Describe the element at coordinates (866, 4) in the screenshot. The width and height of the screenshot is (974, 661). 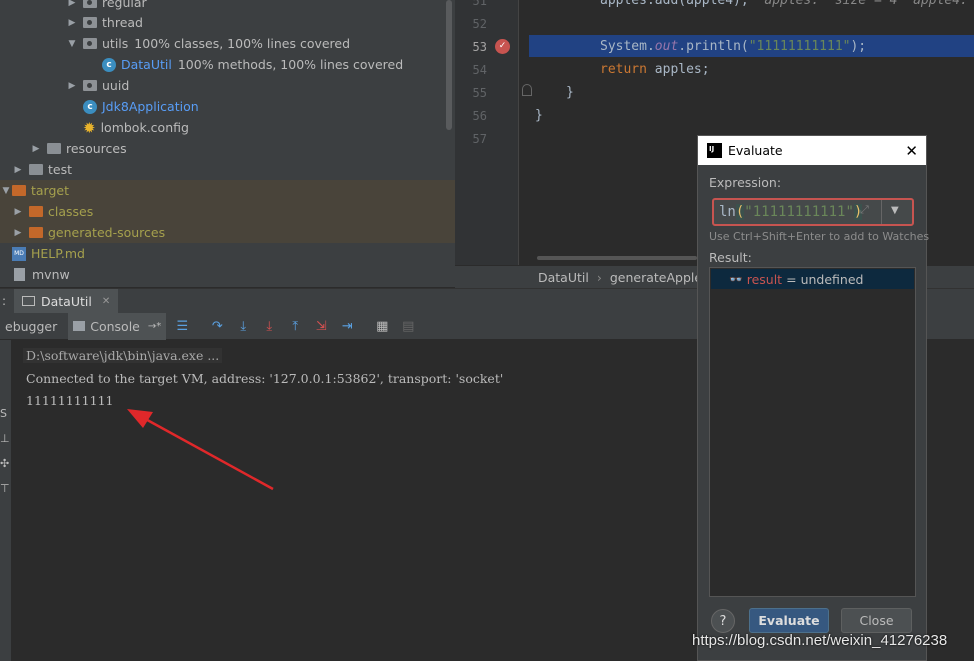
I see `inline-debug-hint: apples: size = 4 apple4:` at that location.